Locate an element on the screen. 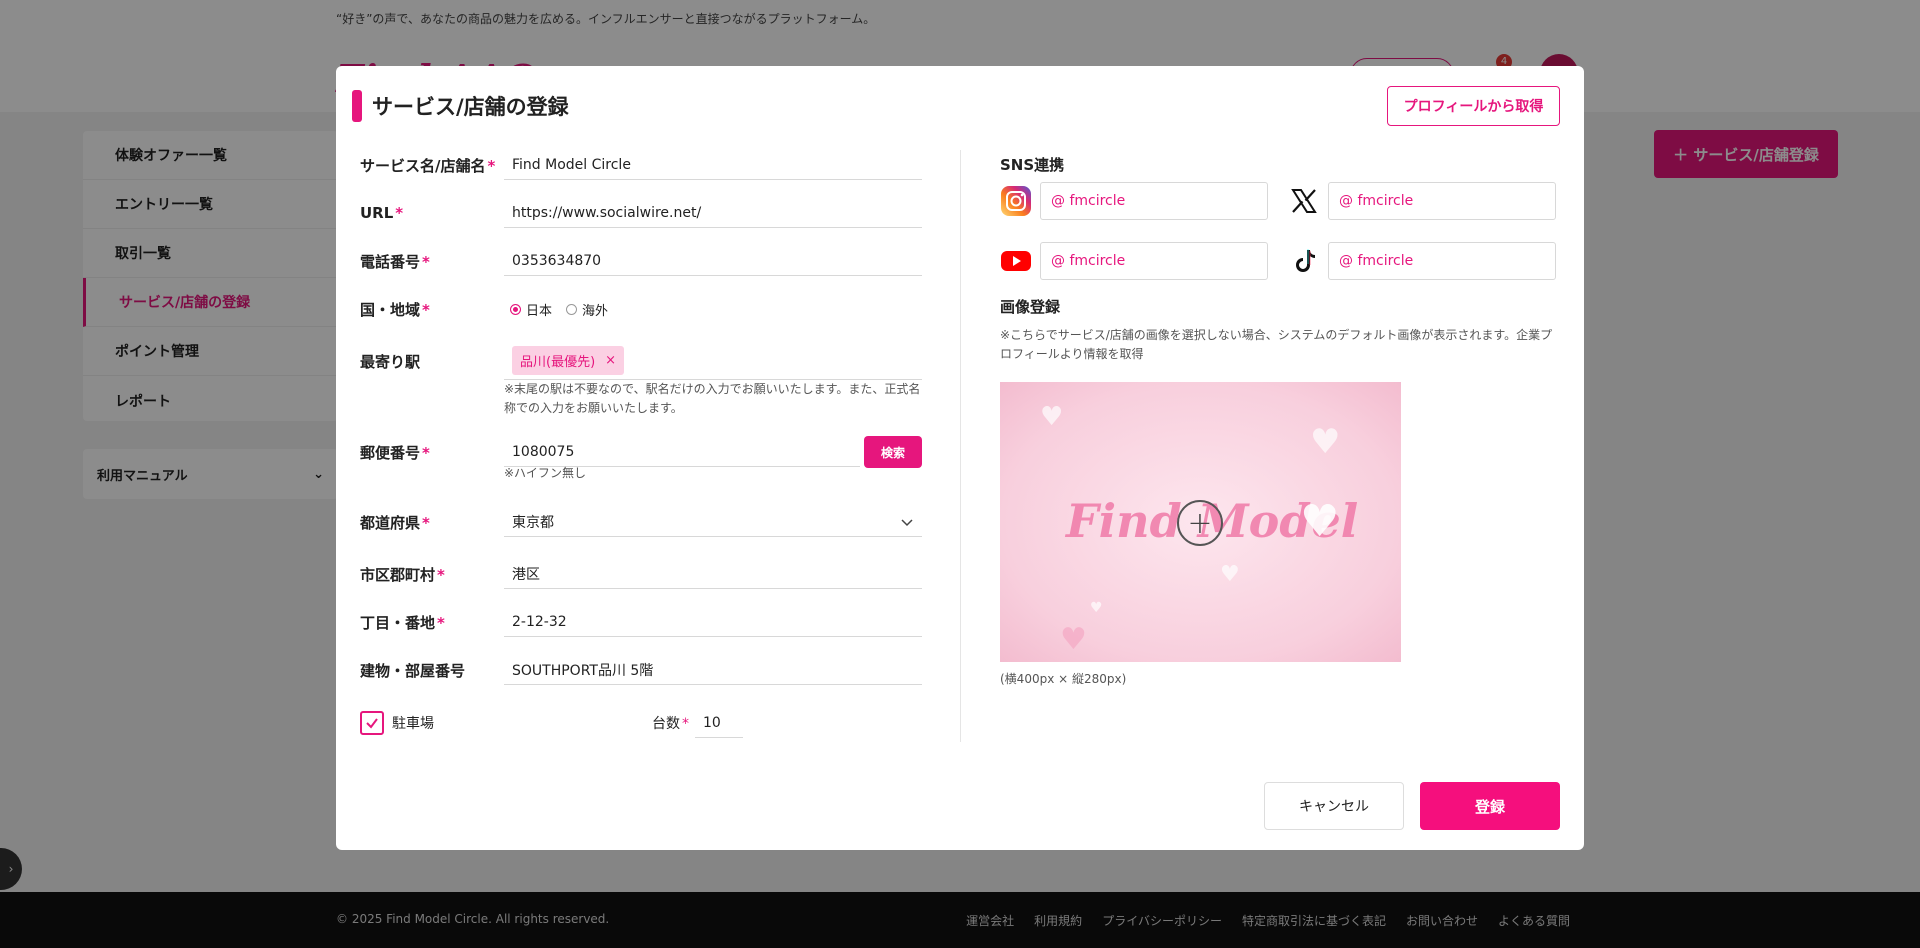 The width and height of the screenshot is (1920, 948). address-row: 丁目・番地 * is located at coordinates (641, 622).